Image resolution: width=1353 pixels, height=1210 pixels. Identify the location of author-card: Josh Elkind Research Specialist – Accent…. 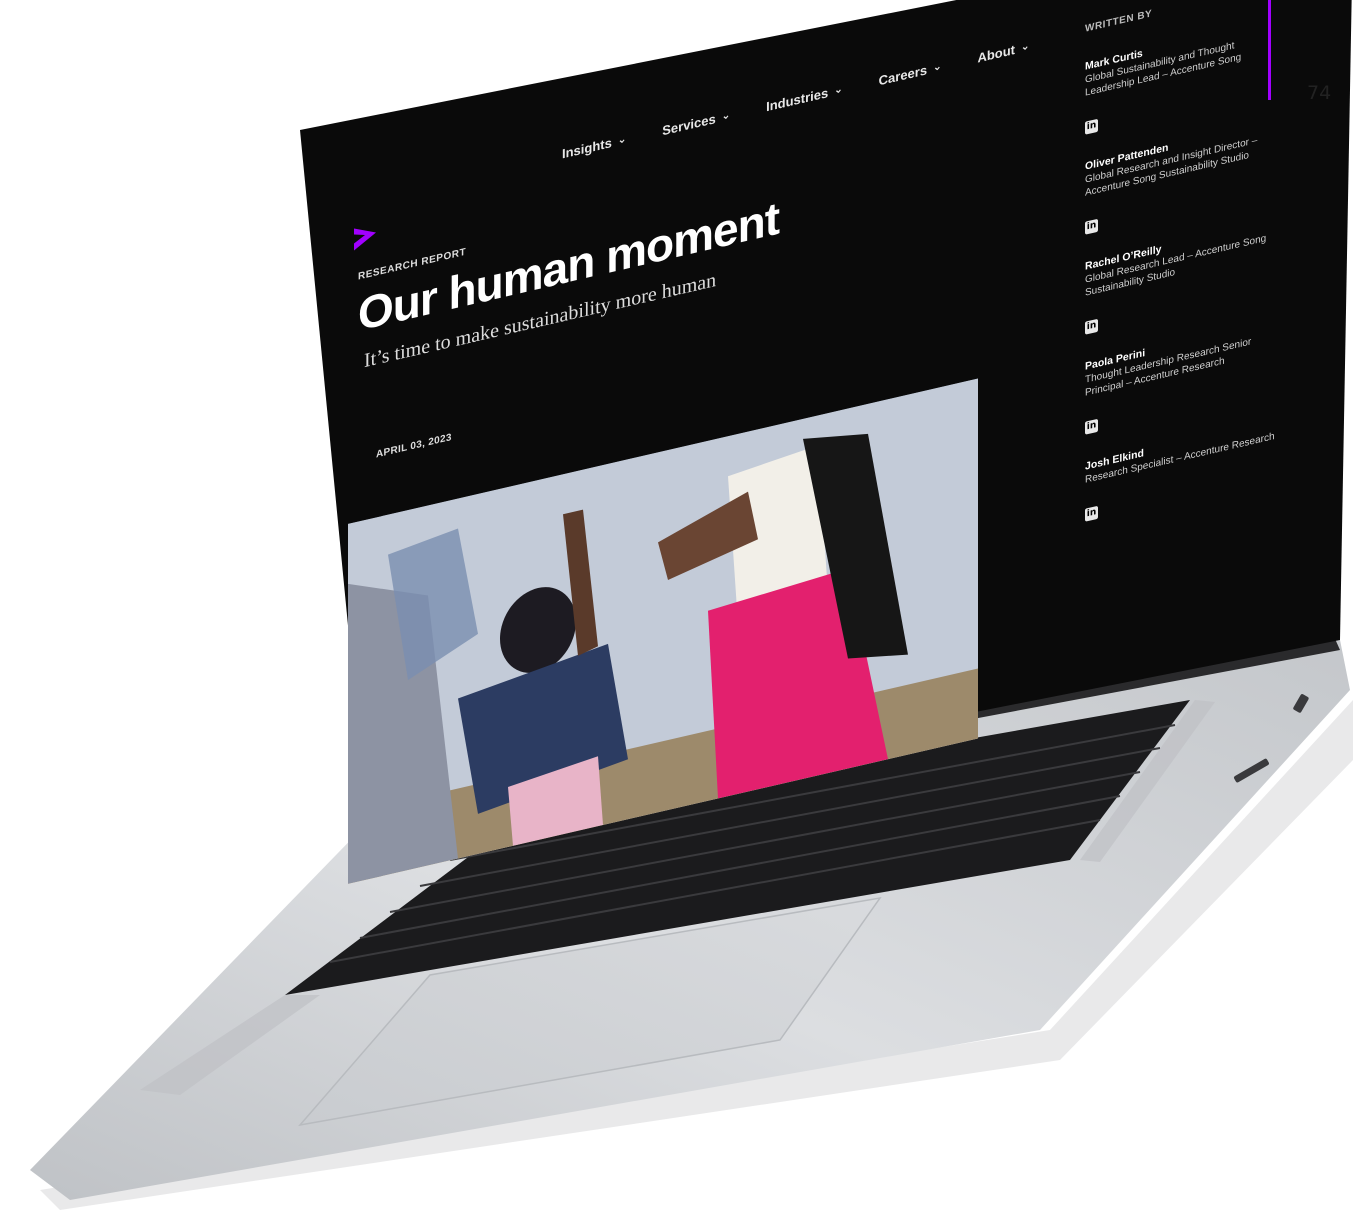
(1185, 468).